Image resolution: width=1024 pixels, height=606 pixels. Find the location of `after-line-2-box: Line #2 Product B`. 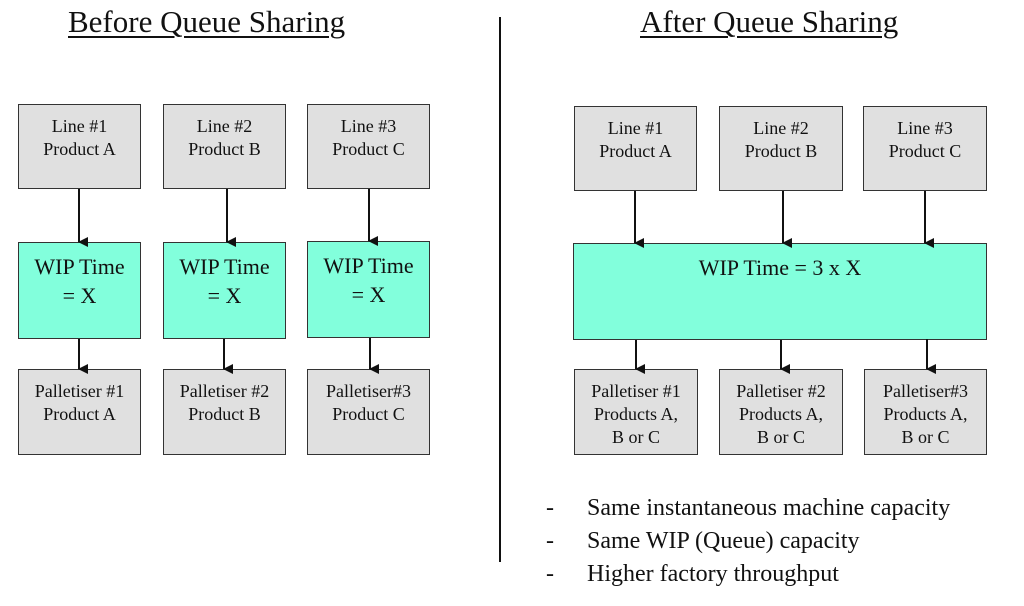

after-line-2-box: Line #2 Product B is located at coordinates (781, 148).